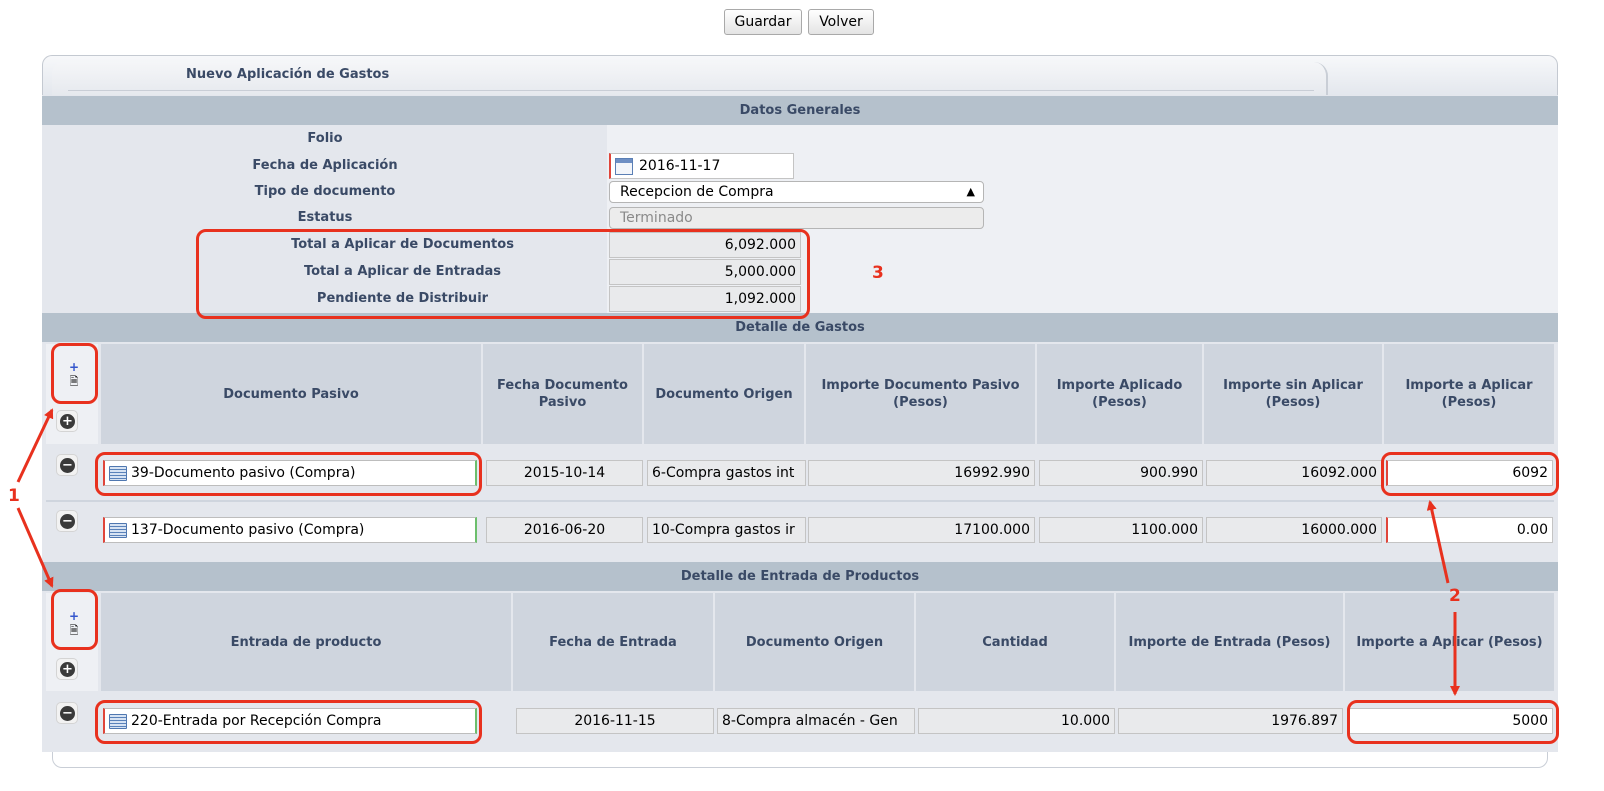 The height and width of the screenshot is (791, 1604). What do you see at coordinates (35, 445) in the screenshot?
I see `arrow-1-to-gastos-add` at bounding box center [35, 445].